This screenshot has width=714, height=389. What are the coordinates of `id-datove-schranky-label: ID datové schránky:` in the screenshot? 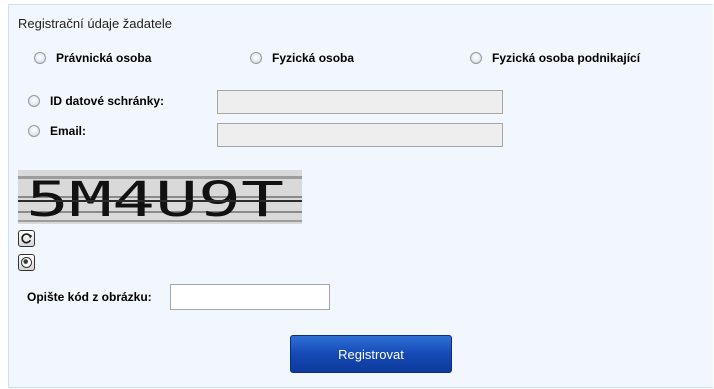 It's located at (107, 101).